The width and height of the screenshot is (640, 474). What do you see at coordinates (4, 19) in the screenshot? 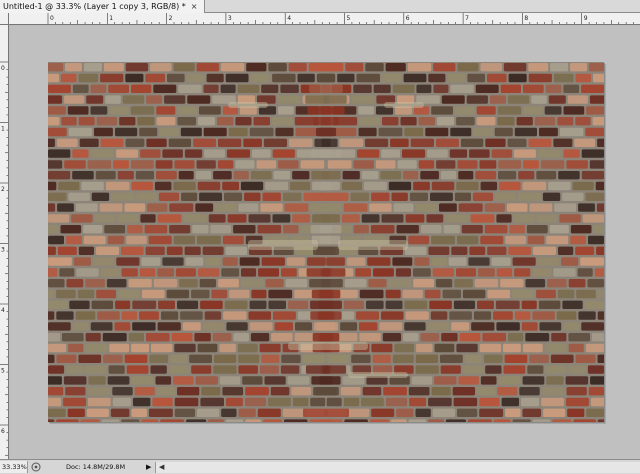
I see `ruler-origin` at bounding box center [4, 19].